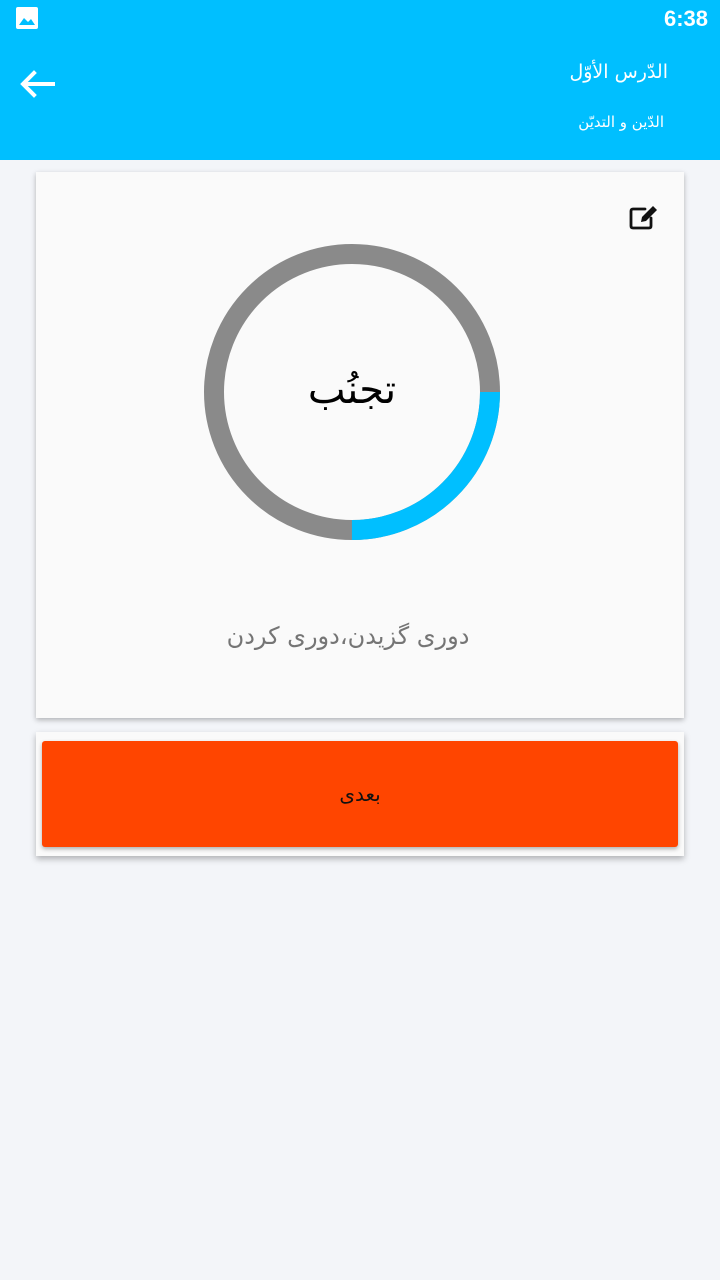  I want to click on image-icon, so click(27, 18).